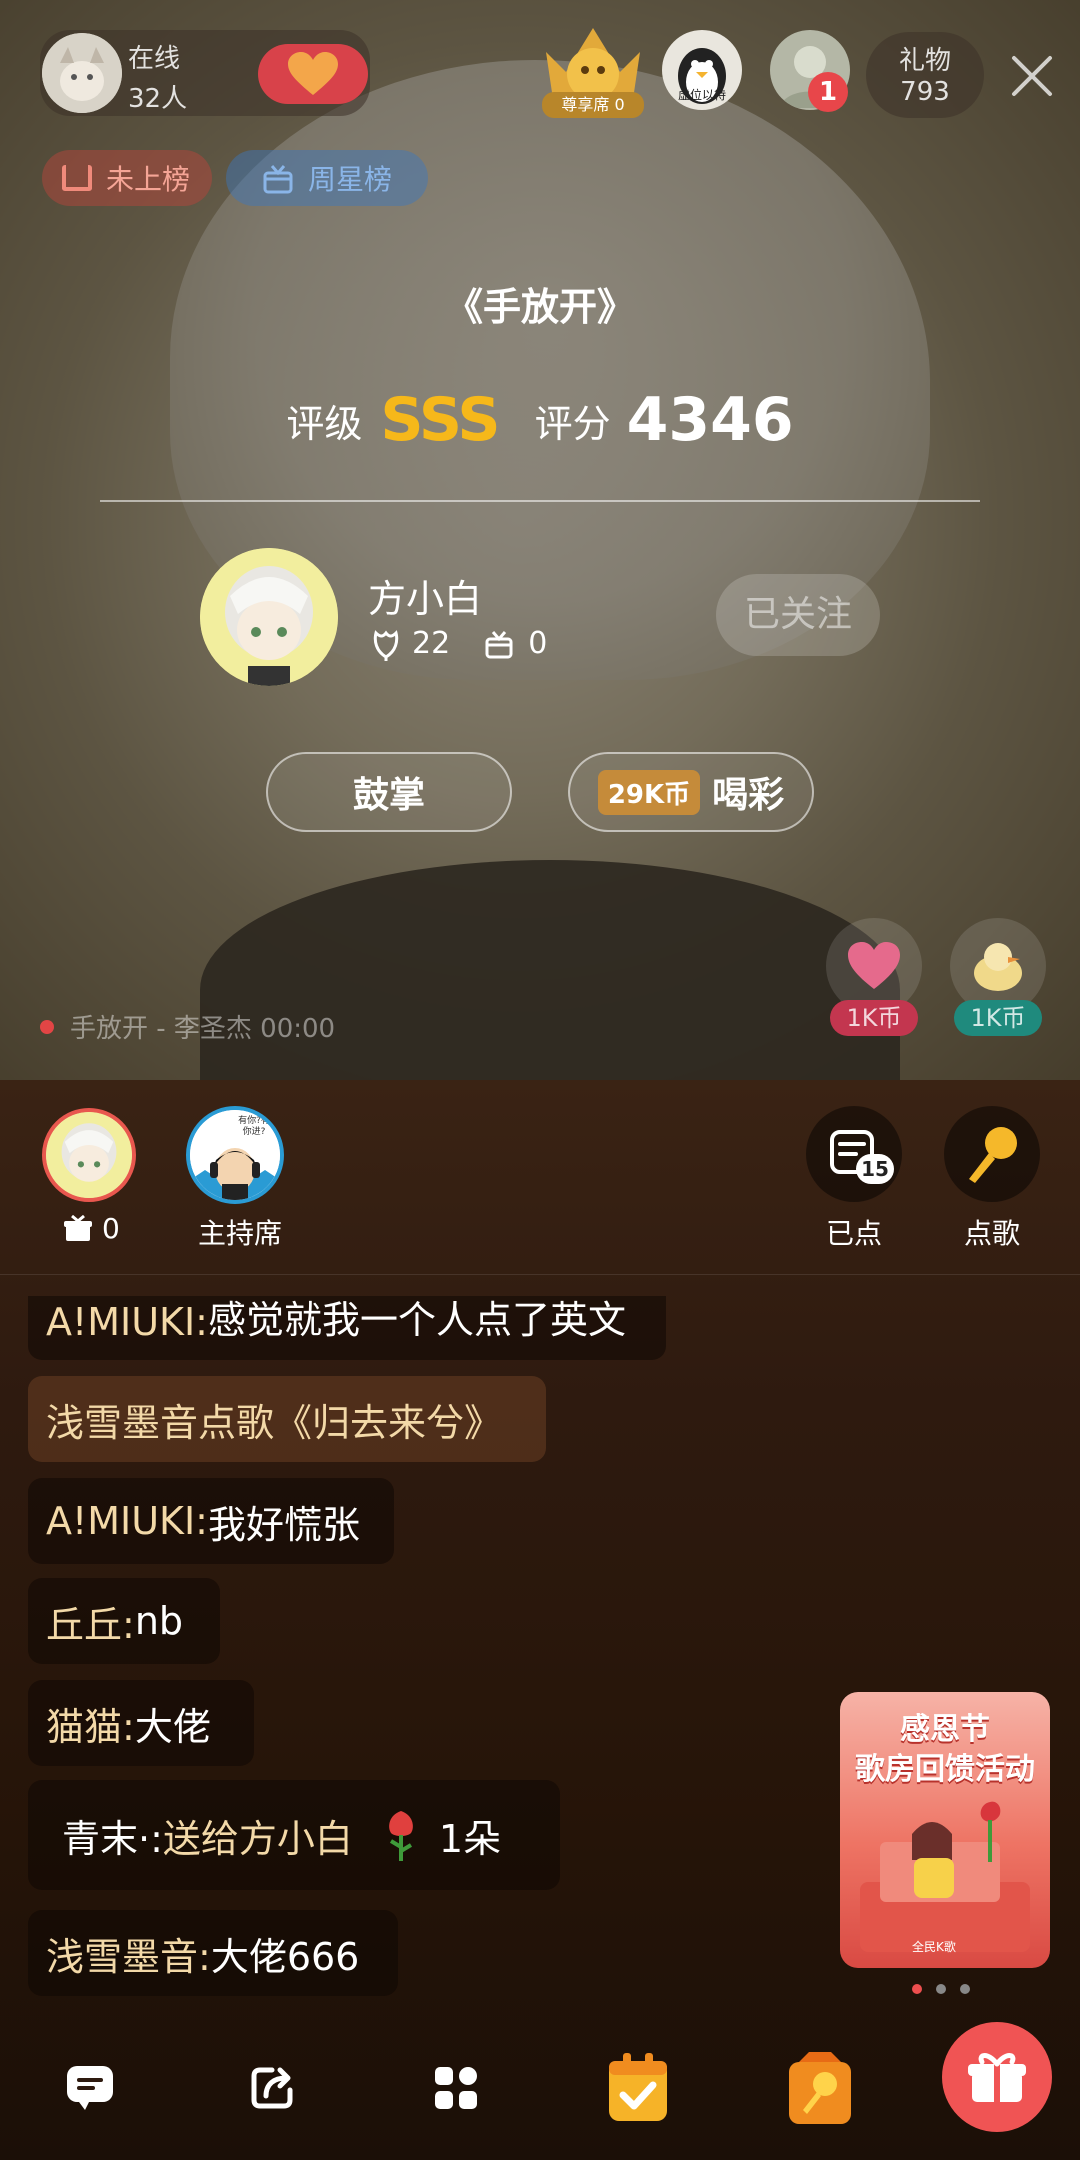 The width and height of the screenshot is (1080, 2160). Describe the element at coordinates (416, 1320) in the screenshot. I see `chat-text: 感觉就我一个人点了英文` at that location.